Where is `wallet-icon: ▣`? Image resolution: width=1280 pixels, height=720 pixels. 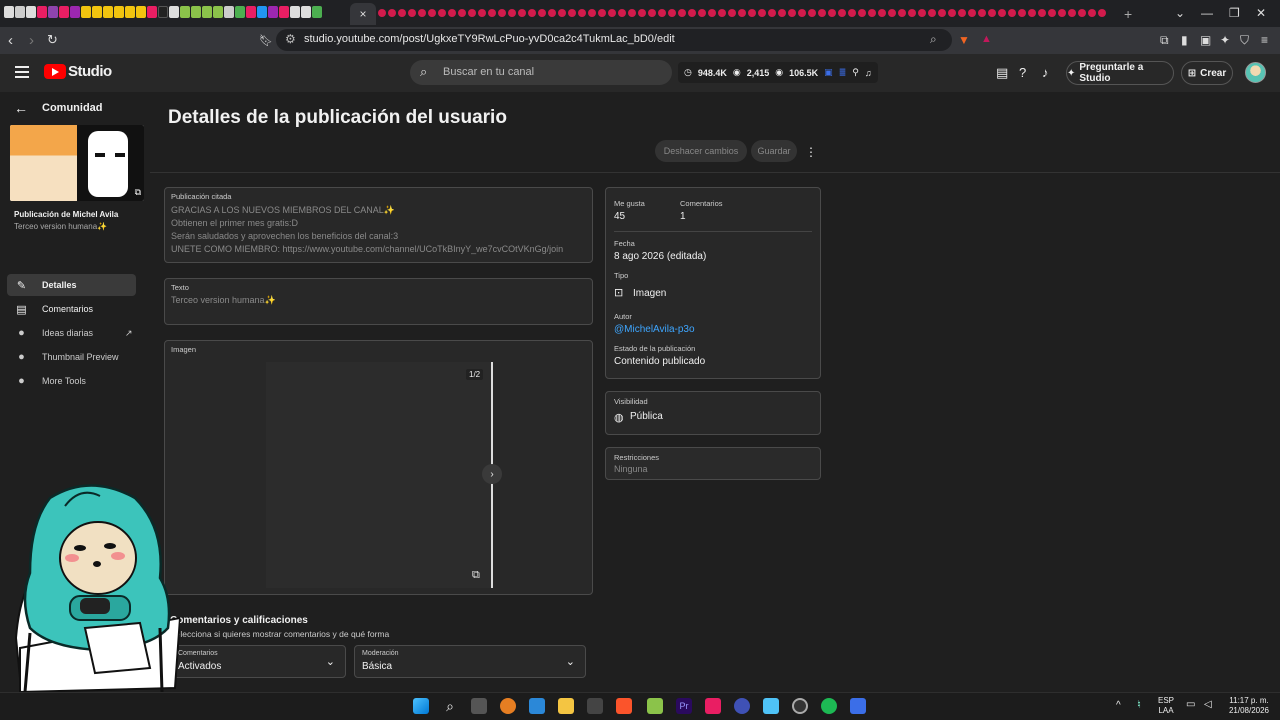
wallet-icon: ▣ is located at coordinates (1205, 40).